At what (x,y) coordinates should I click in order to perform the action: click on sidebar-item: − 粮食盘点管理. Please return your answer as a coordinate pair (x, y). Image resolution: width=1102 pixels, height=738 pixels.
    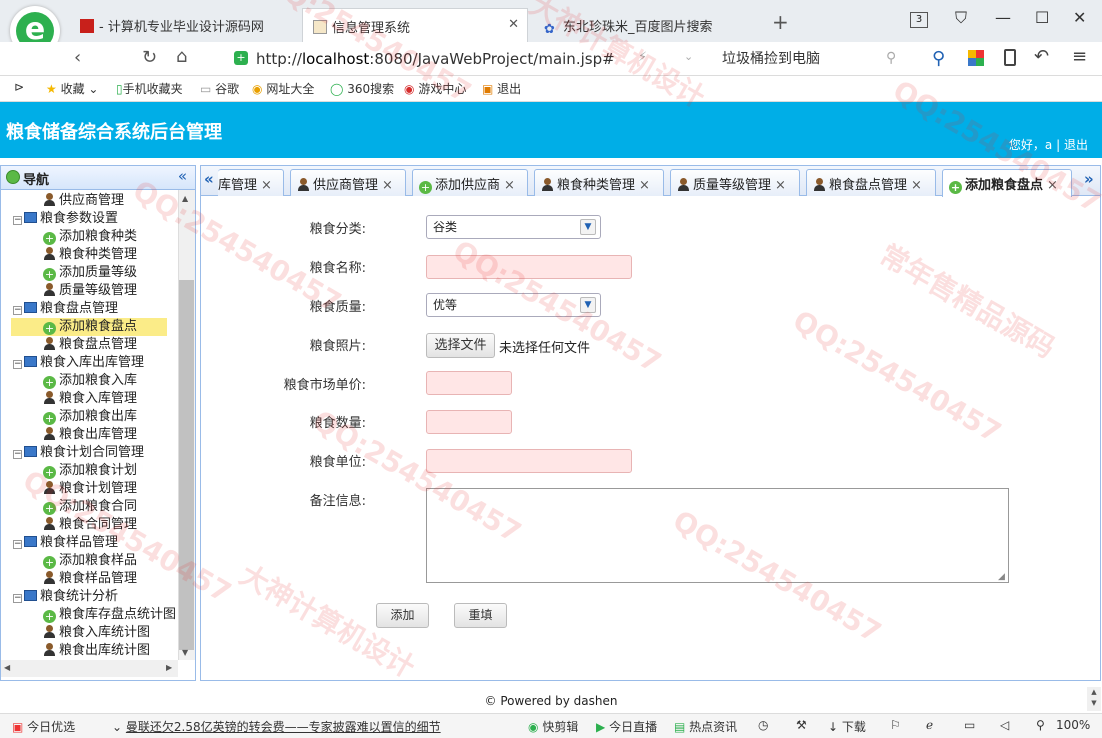
    Looking at the image, I should click on (65, 309).